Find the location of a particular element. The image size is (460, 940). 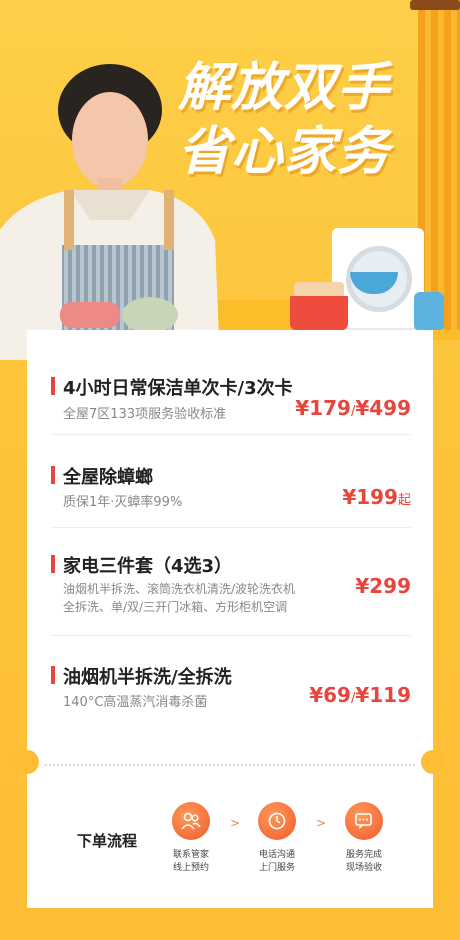

step-line-2: 上门服务 is located at coordinates (276, 868).